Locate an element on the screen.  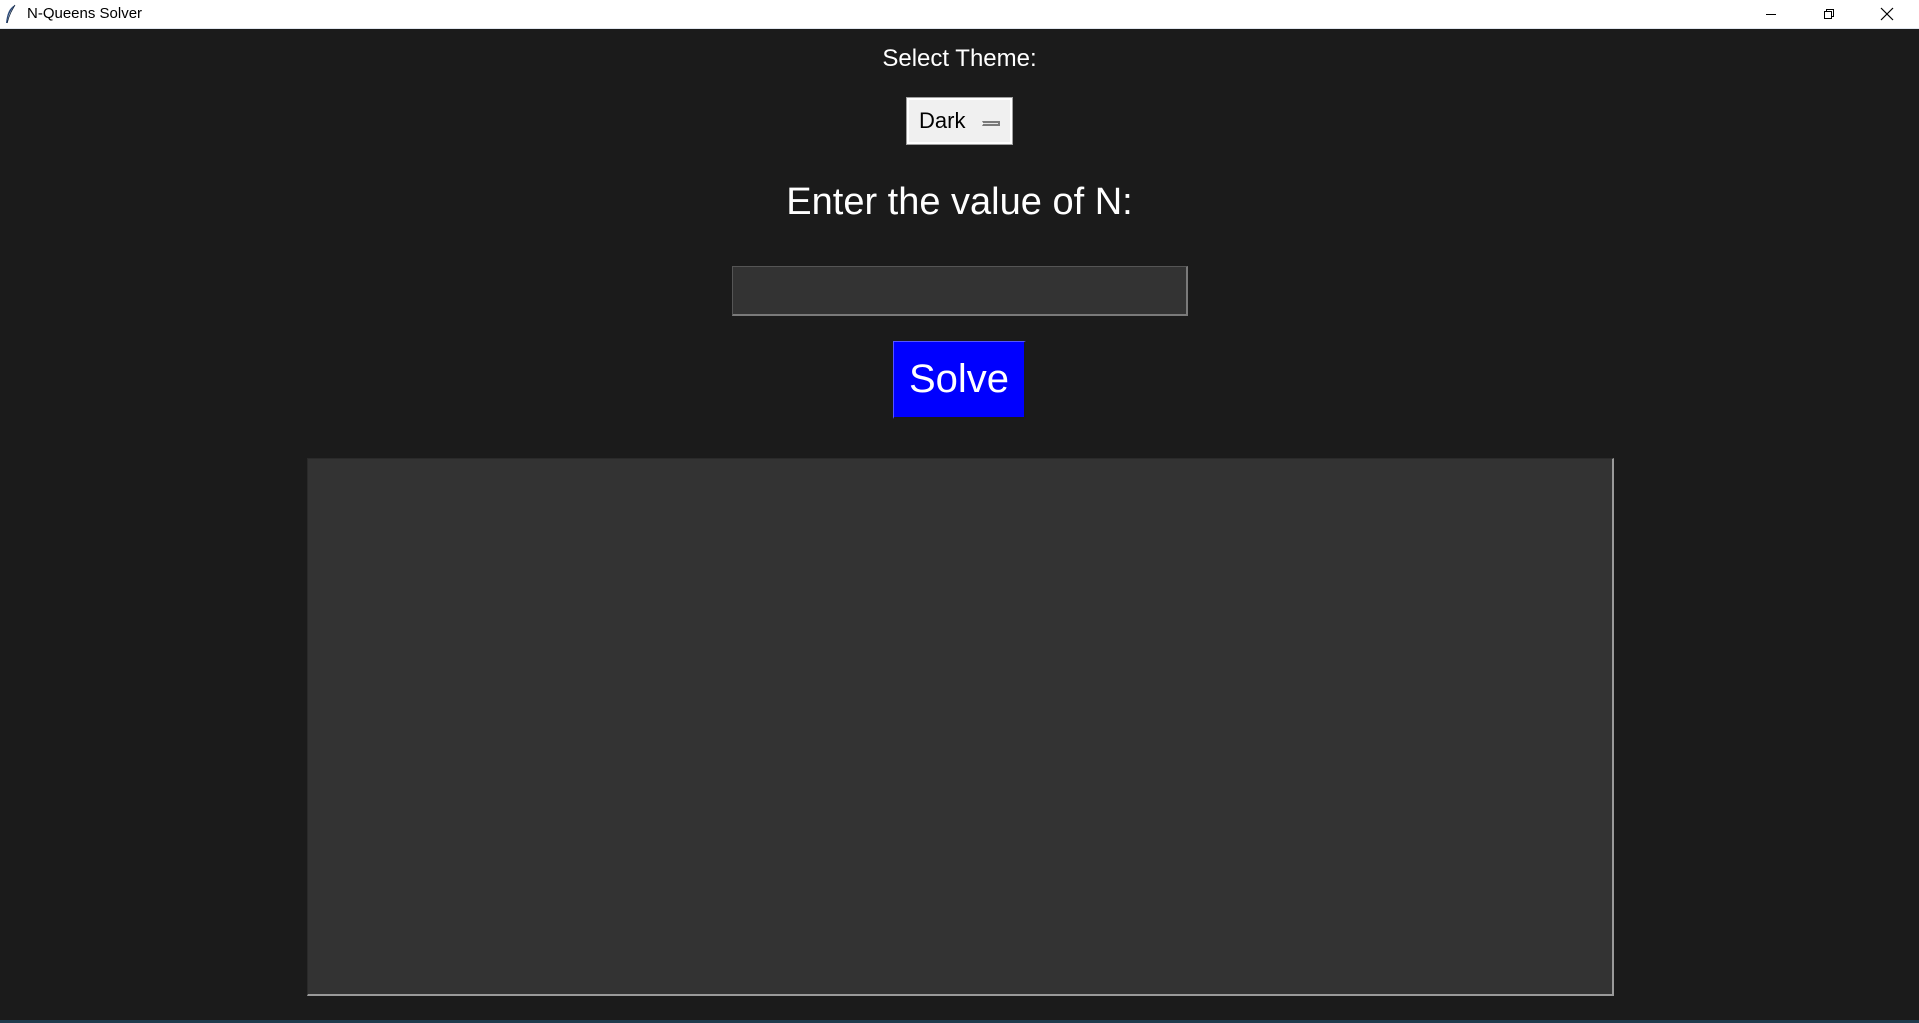
option-menu-indicator-icon is located at coordinates (991, 123).